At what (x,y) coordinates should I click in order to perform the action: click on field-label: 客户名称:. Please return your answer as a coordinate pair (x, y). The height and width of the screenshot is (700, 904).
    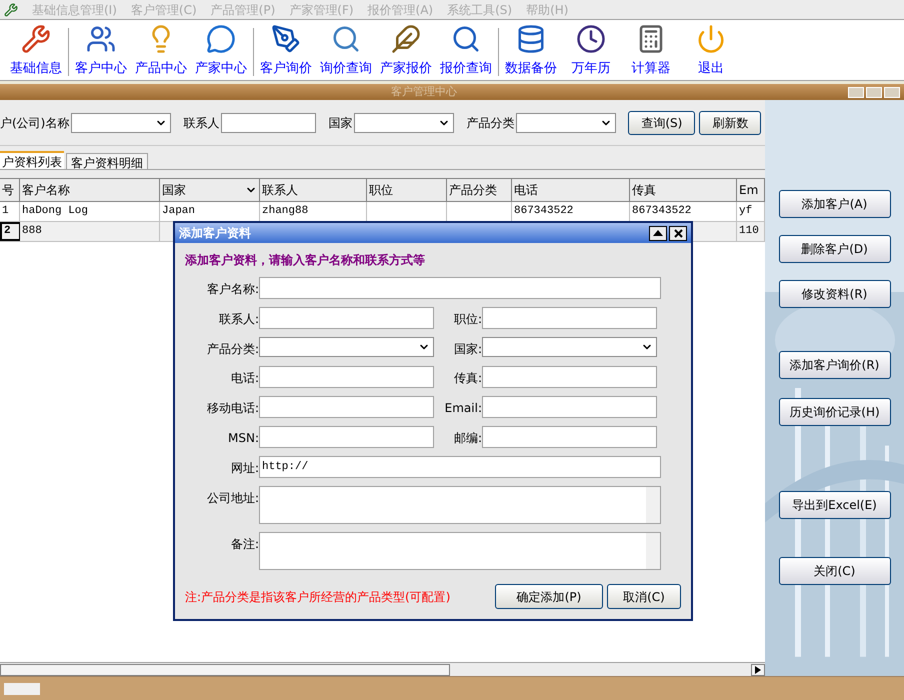
    Looking at the image, I should click on (232, 289).